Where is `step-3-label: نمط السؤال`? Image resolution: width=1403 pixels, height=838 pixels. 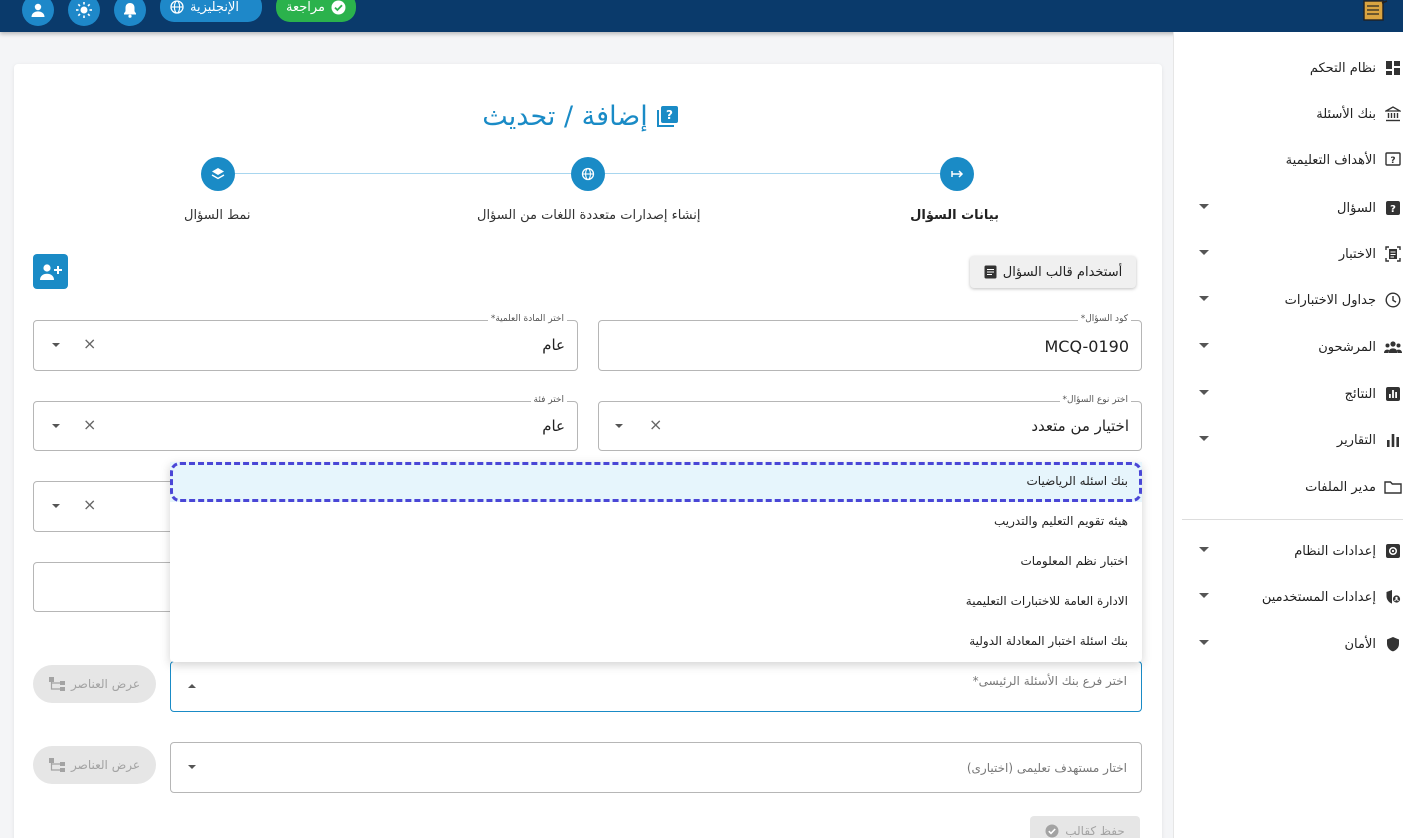
step-3-label: نمط السؤال is located at coordinates (217, 215).